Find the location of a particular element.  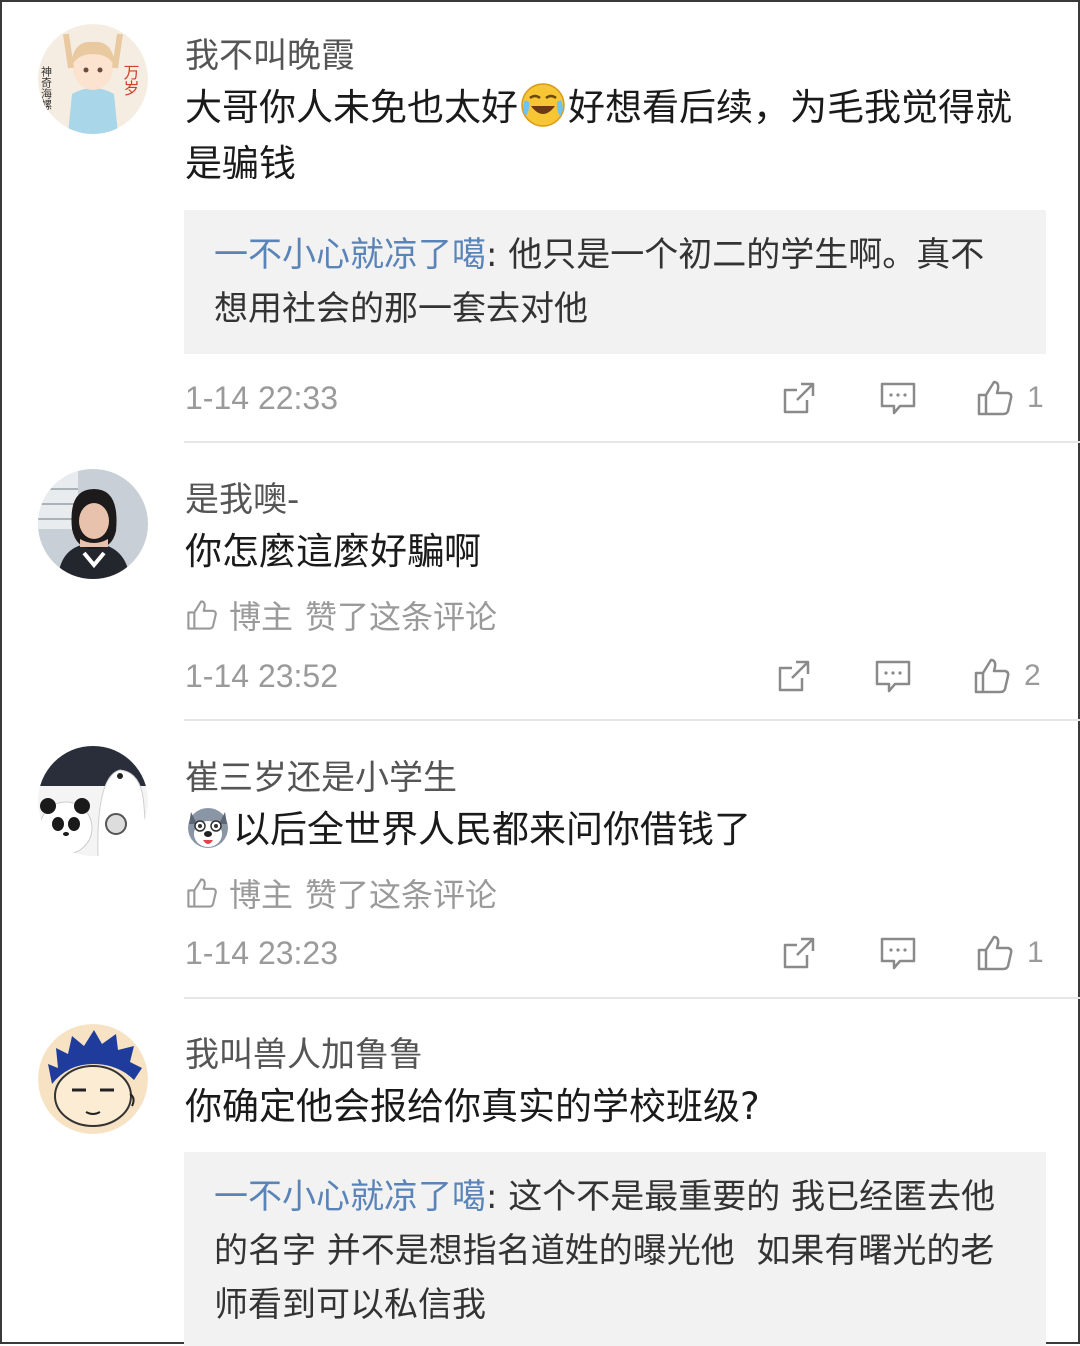

comment-meta: 1-14 22:33 1 is located at coordinates (616, 398).